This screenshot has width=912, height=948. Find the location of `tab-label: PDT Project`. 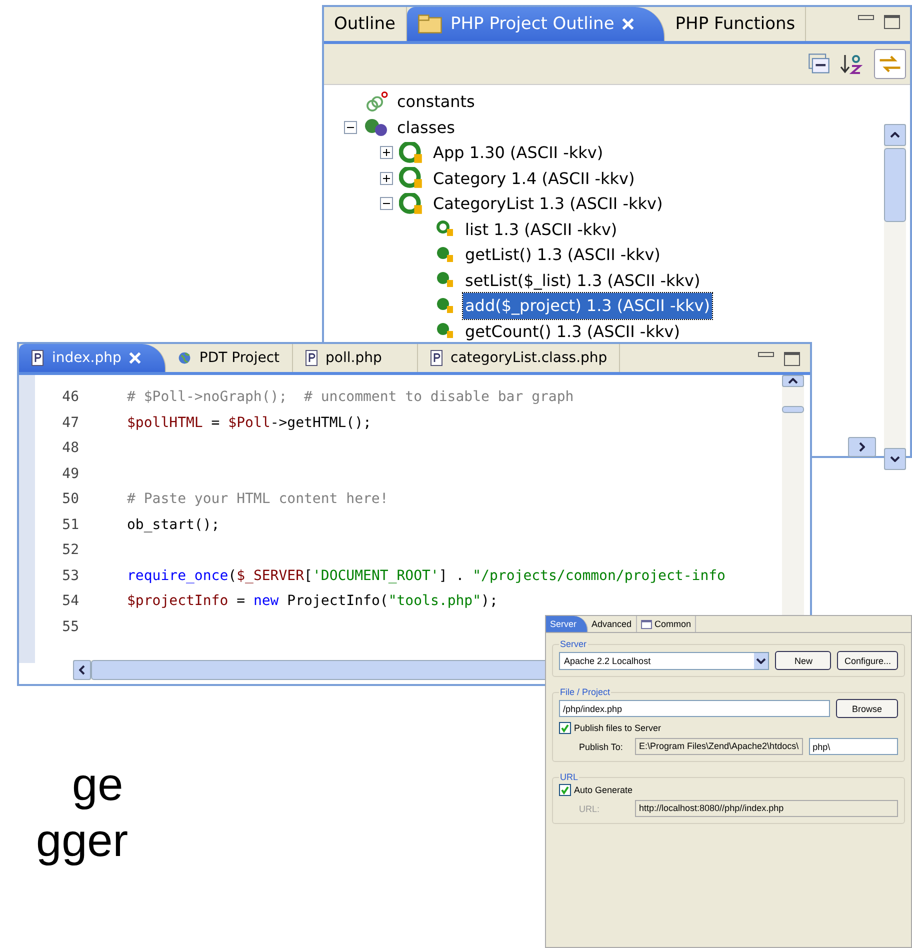

tab-label: PDT Project is located at coordinates (239, 358).